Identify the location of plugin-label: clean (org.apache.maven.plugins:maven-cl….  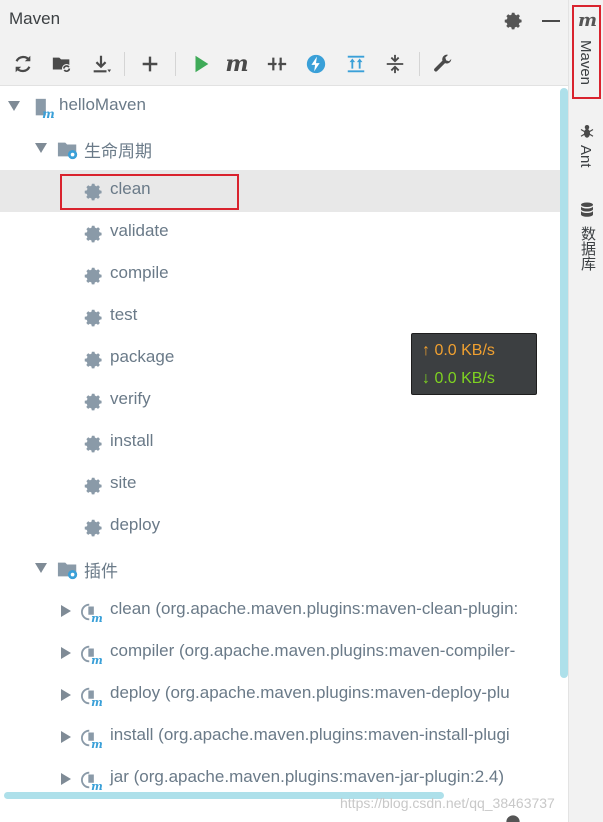
(314, 608).